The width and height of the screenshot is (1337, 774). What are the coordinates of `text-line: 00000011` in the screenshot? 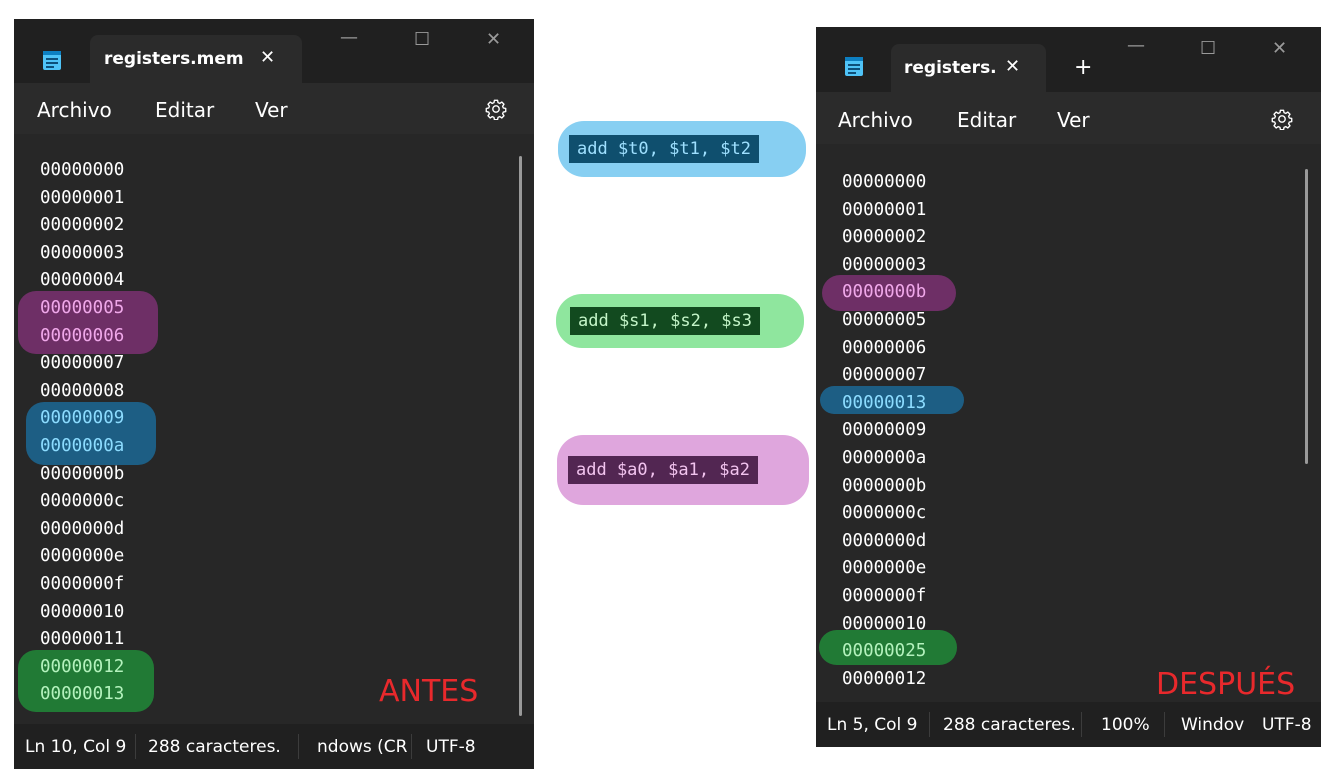 It's located at (82, 639).